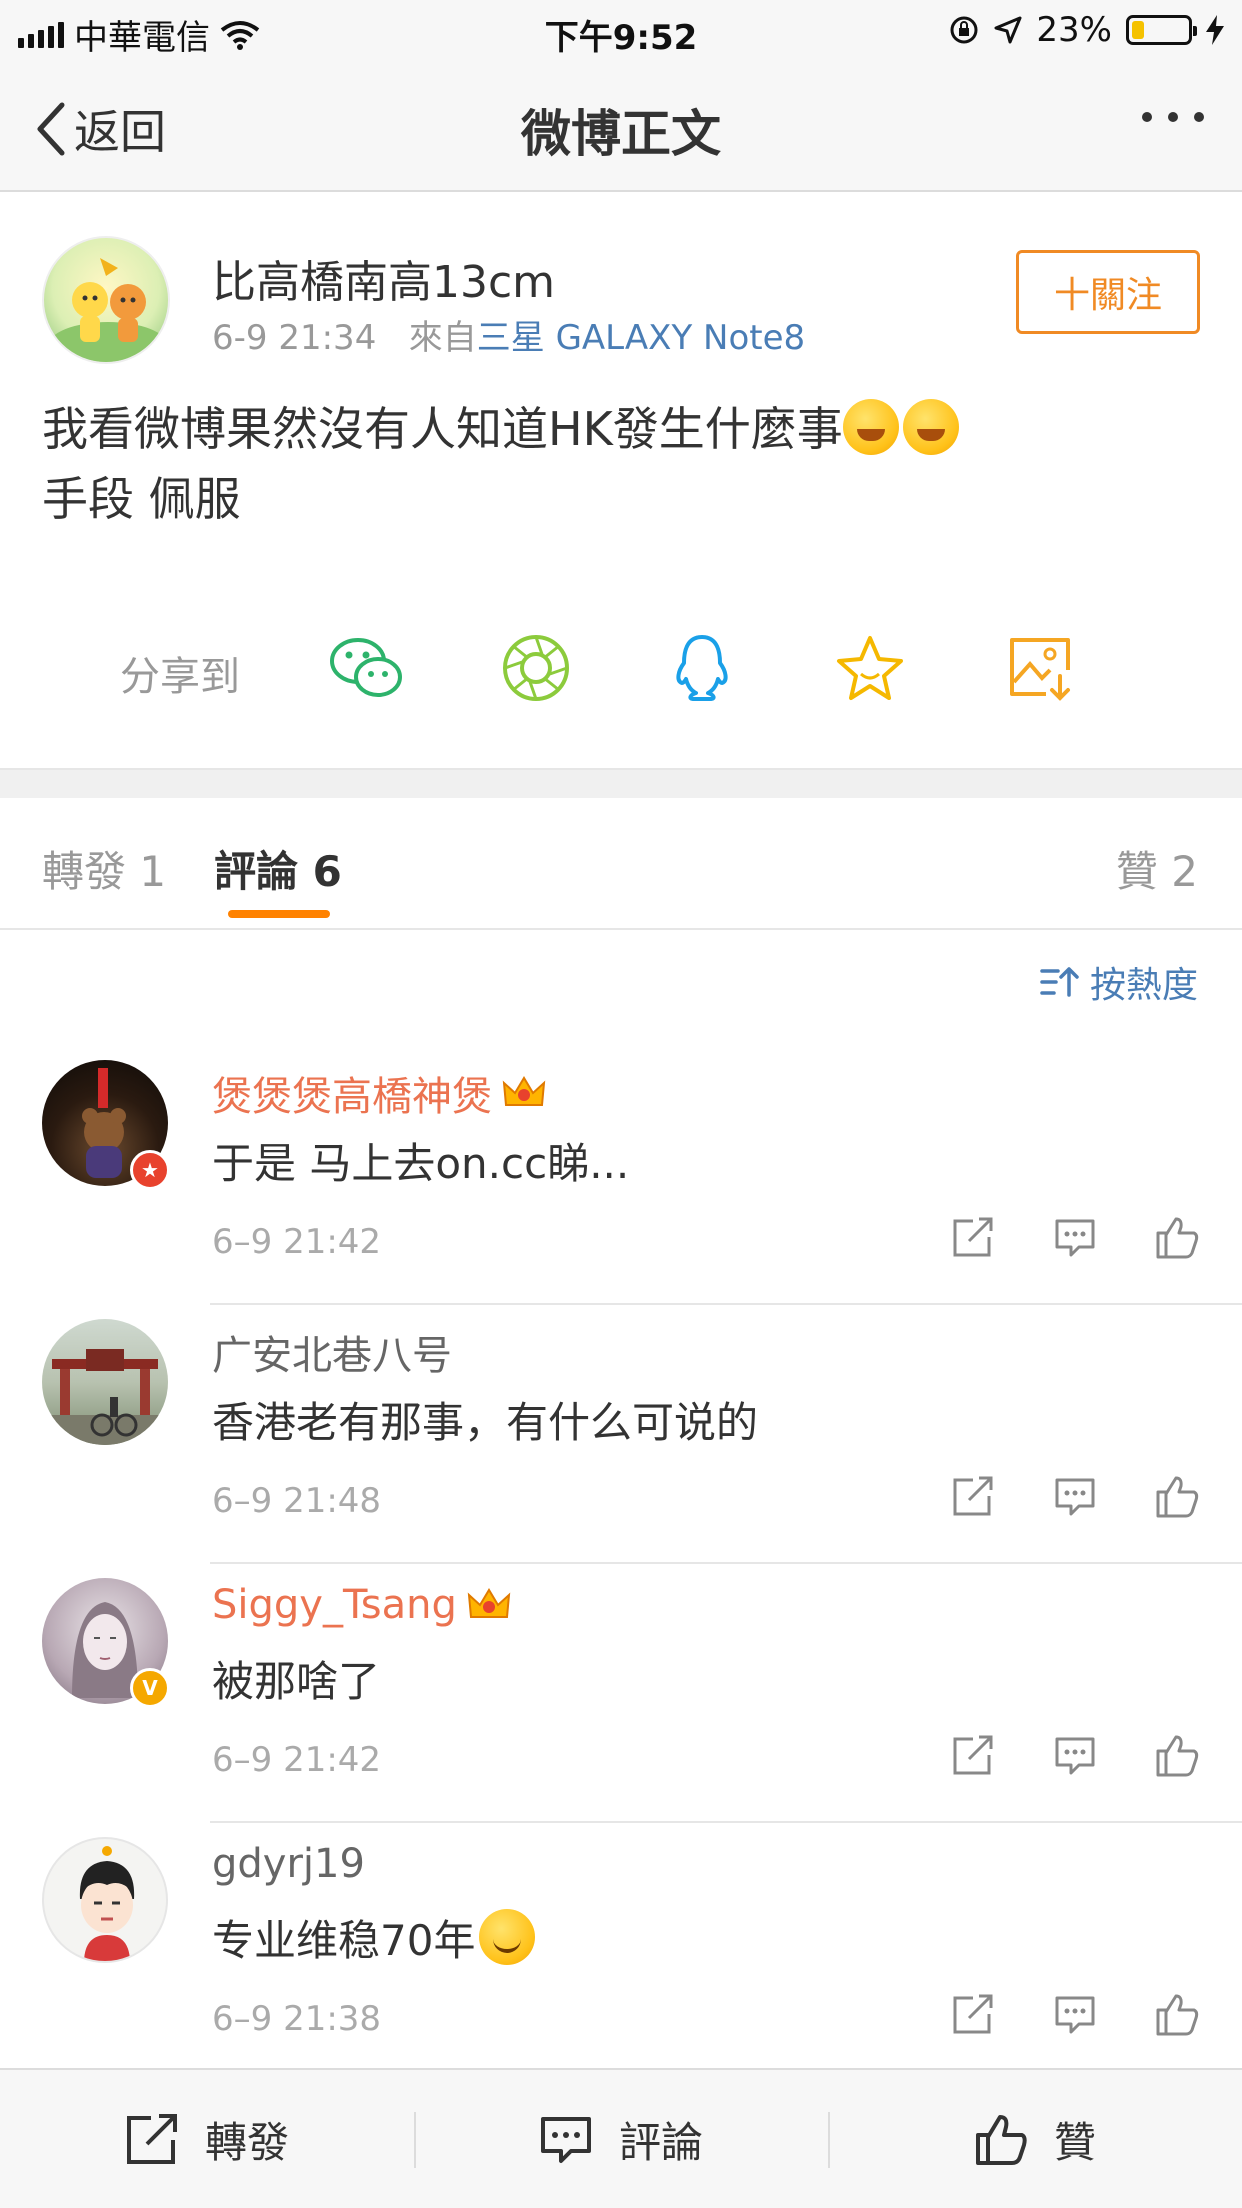 This screenshot has height=2208, width=1242. I want to click on charging-bolt-icon, so click(1215, 30).